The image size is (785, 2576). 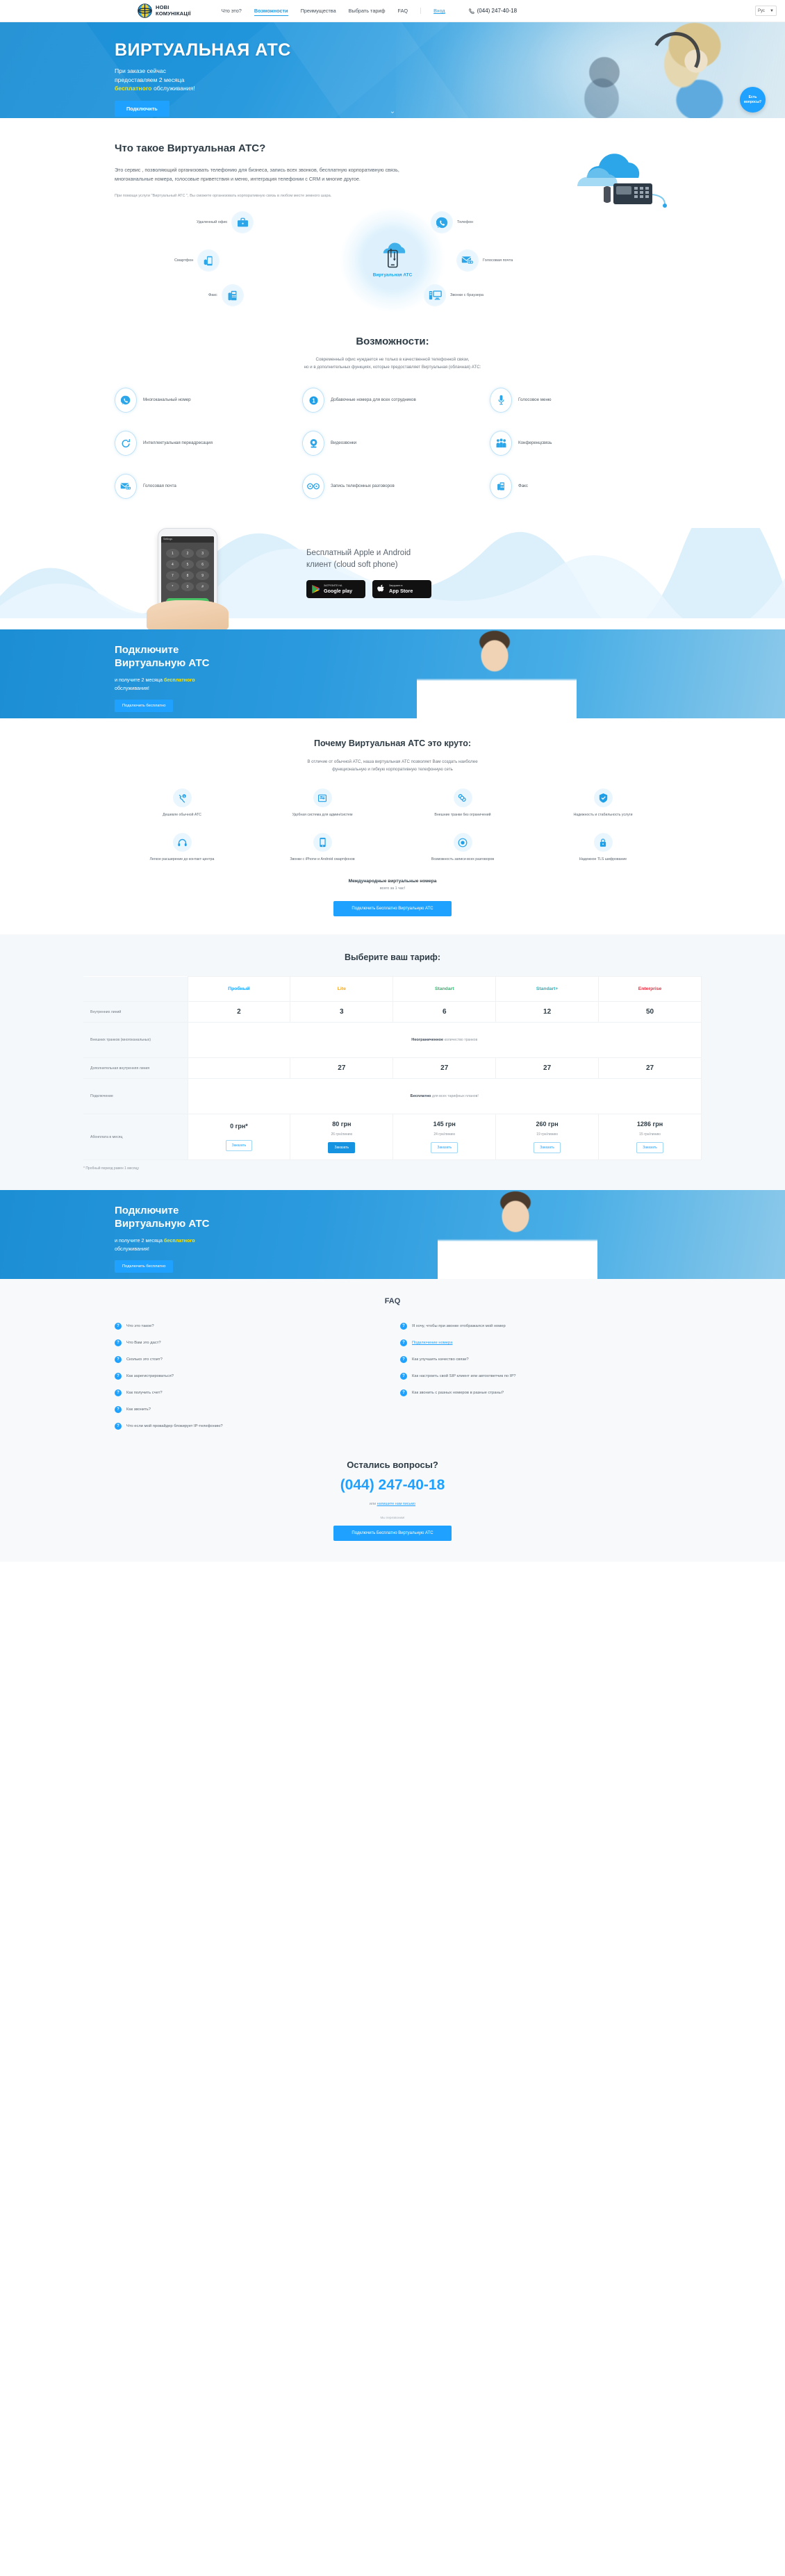 What do you see at coordinates (444, 1135) in the screenshot?
I see `tariff-price-per: 24 грн/линию` at bounding box center [444, 1135].